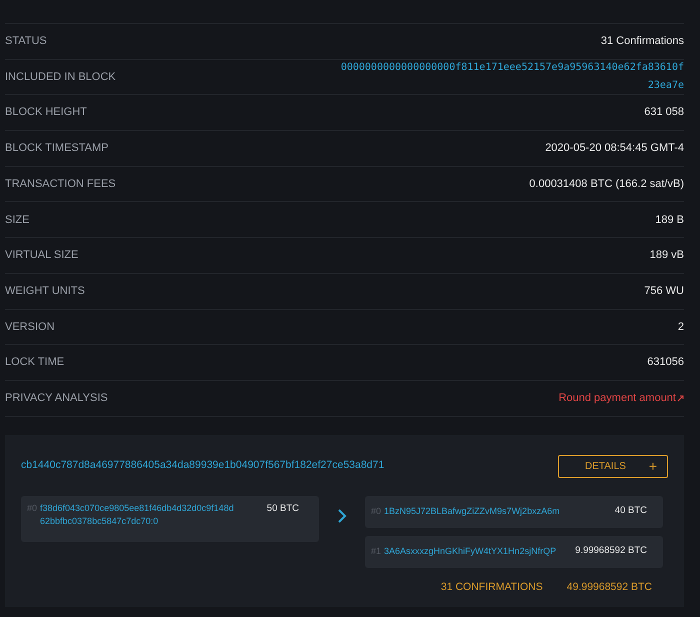 The width and height of the screenshot is (700, 617). What do you see at coordinates (60, 184) in the screenshot?
I see `detail-label: TRANSACTION FEES` at bounding box center [60, 184].